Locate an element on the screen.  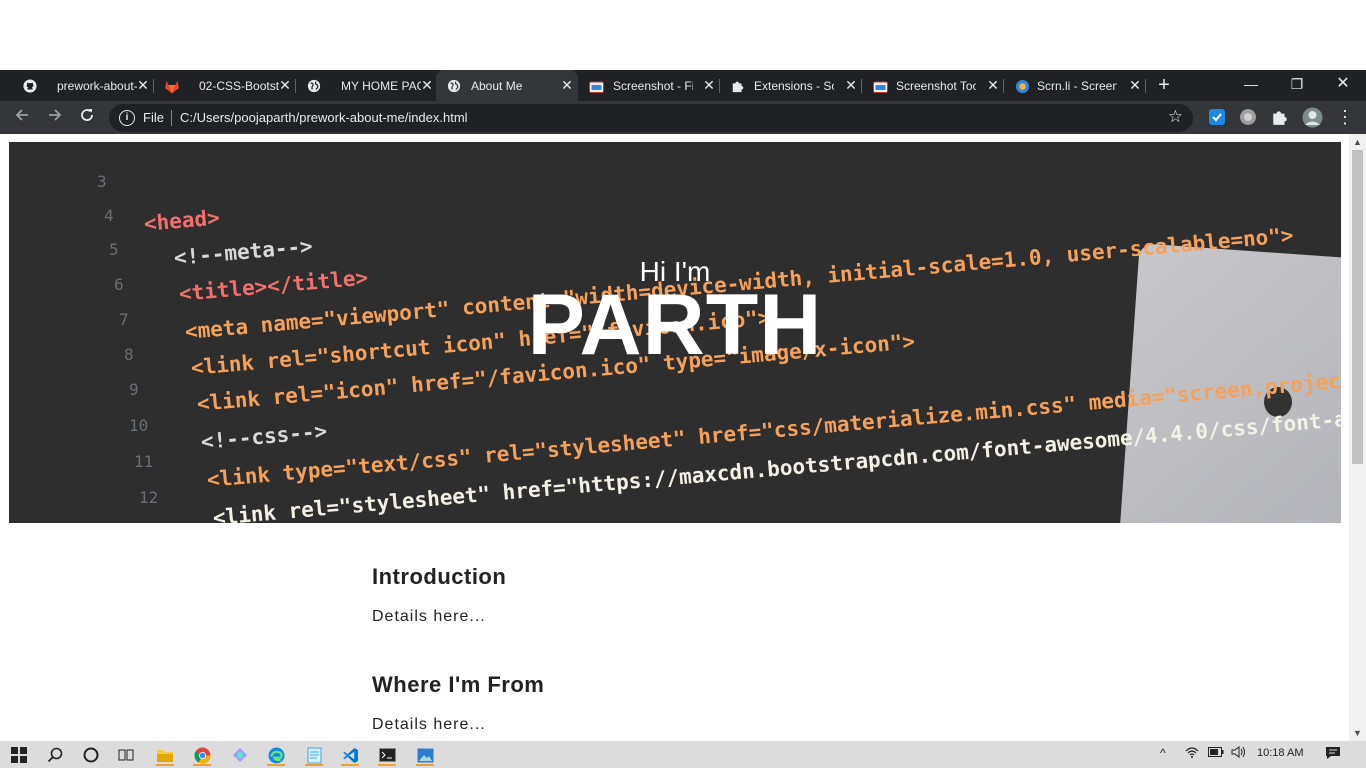
tab-title: Screenshot Too is located at coordinates (936, 85).